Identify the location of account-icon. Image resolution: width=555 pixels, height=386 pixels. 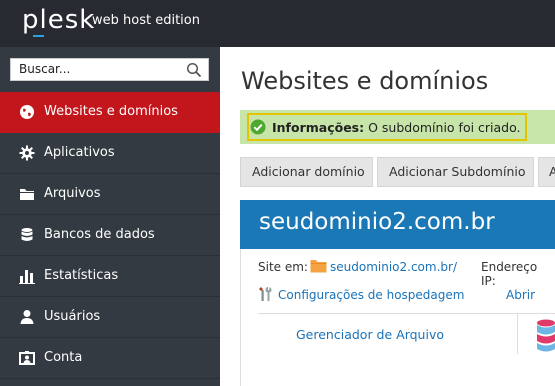
(27, 358).